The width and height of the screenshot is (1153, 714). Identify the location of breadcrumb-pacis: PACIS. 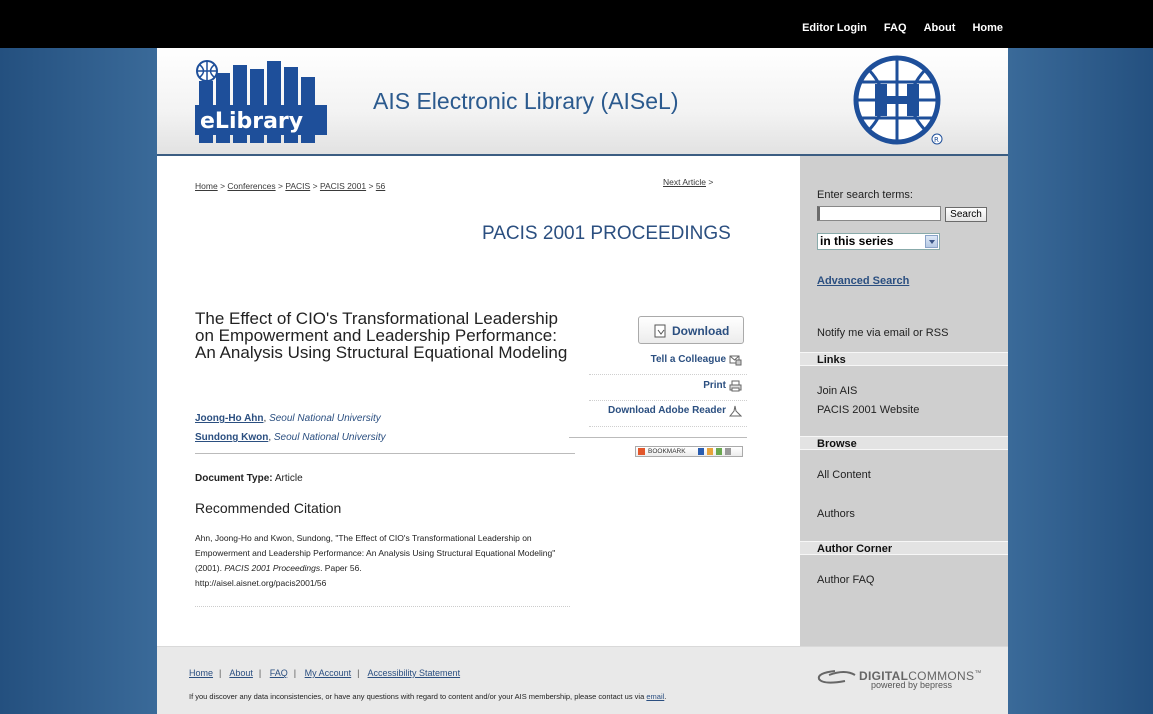
(297, 186).